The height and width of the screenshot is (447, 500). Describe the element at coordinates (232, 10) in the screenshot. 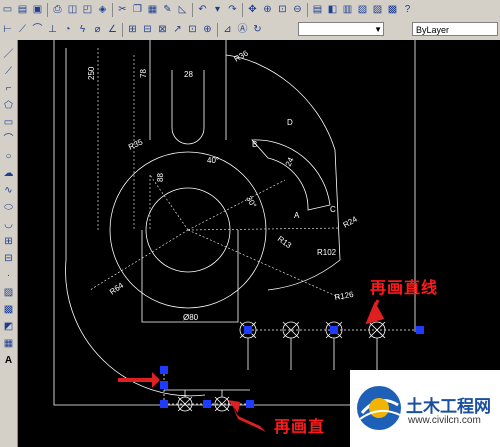

I see `redo-icon: ↷` at that location.